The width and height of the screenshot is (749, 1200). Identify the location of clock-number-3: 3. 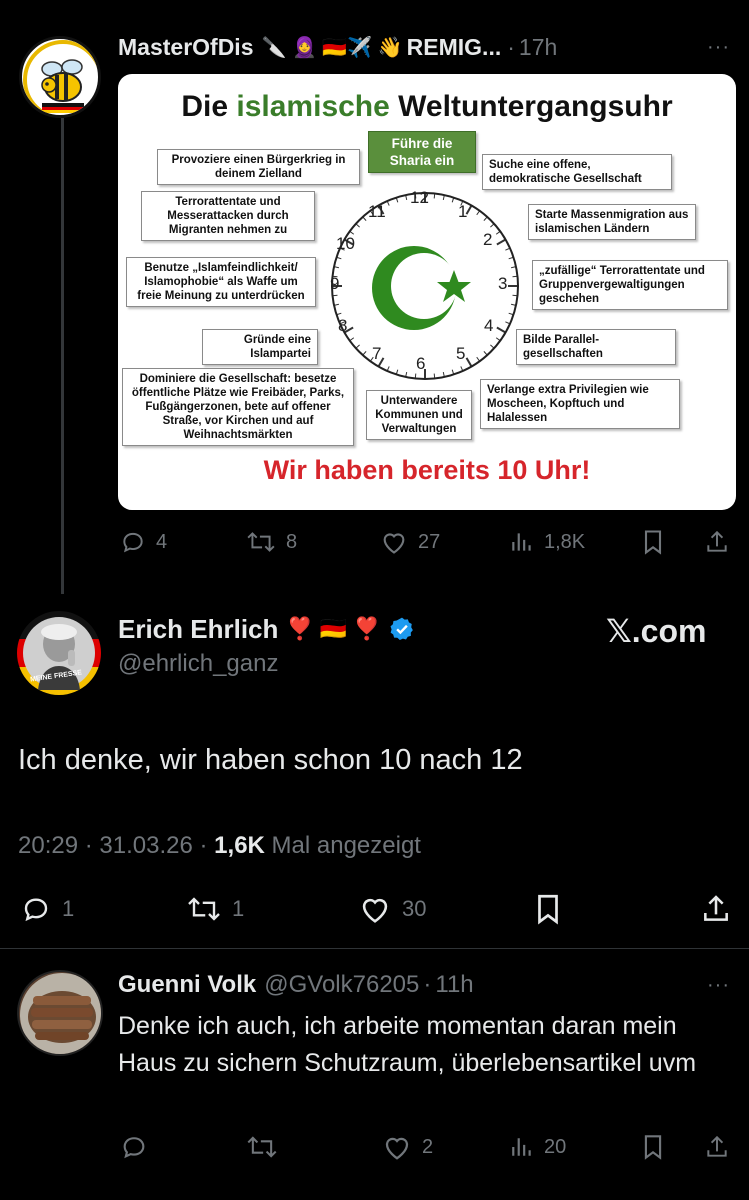
(503, 283).